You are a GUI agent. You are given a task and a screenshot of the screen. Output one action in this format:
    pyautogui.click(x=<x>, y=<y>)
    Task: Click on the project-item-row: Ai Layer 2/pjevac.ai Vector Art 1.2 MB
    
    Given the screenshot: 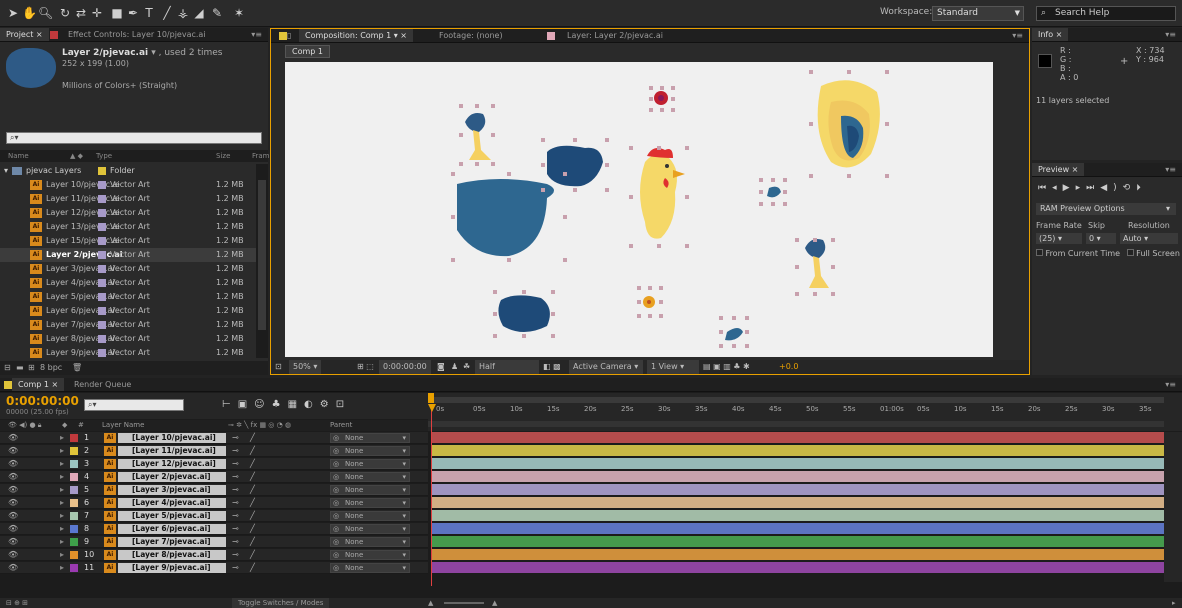 What is the action you would take?
    pyautogui.click(x=128, y=255)
    